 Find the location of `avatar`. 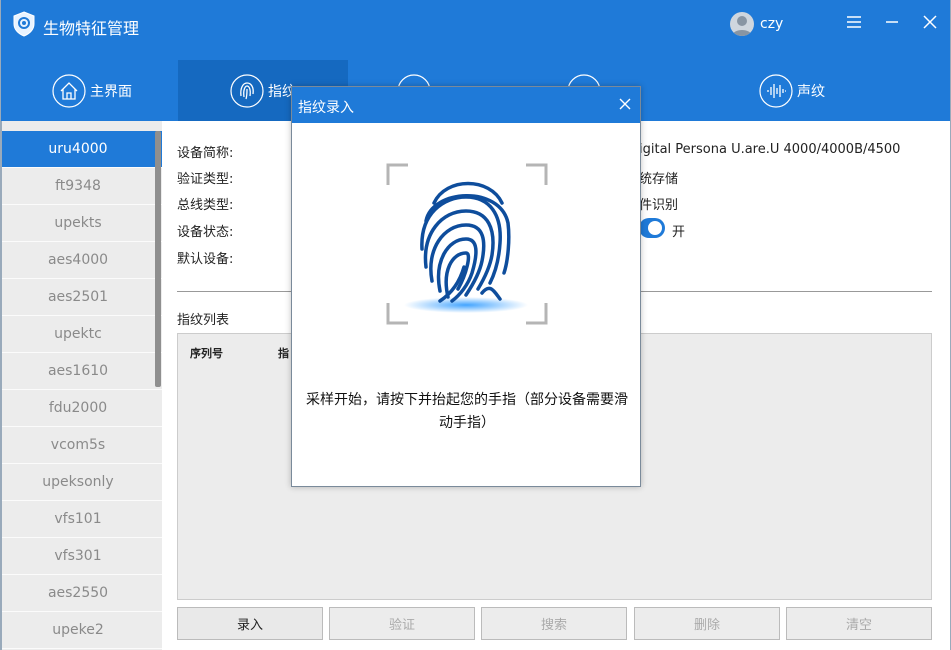

avatar is located at coordinates (742, 24).